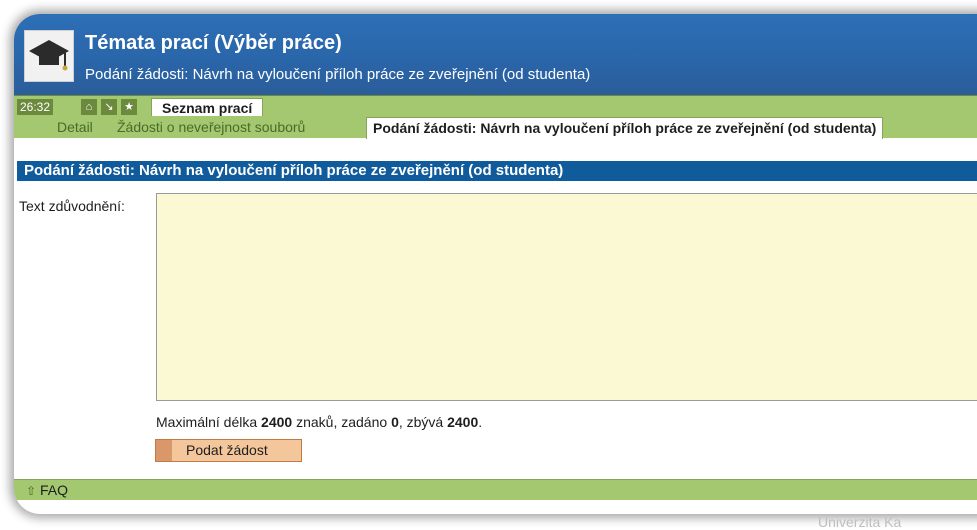 The height and width of the screenshot is (530, 977). I want to click on graduation-cap-logo-icon, so click(49, 56).